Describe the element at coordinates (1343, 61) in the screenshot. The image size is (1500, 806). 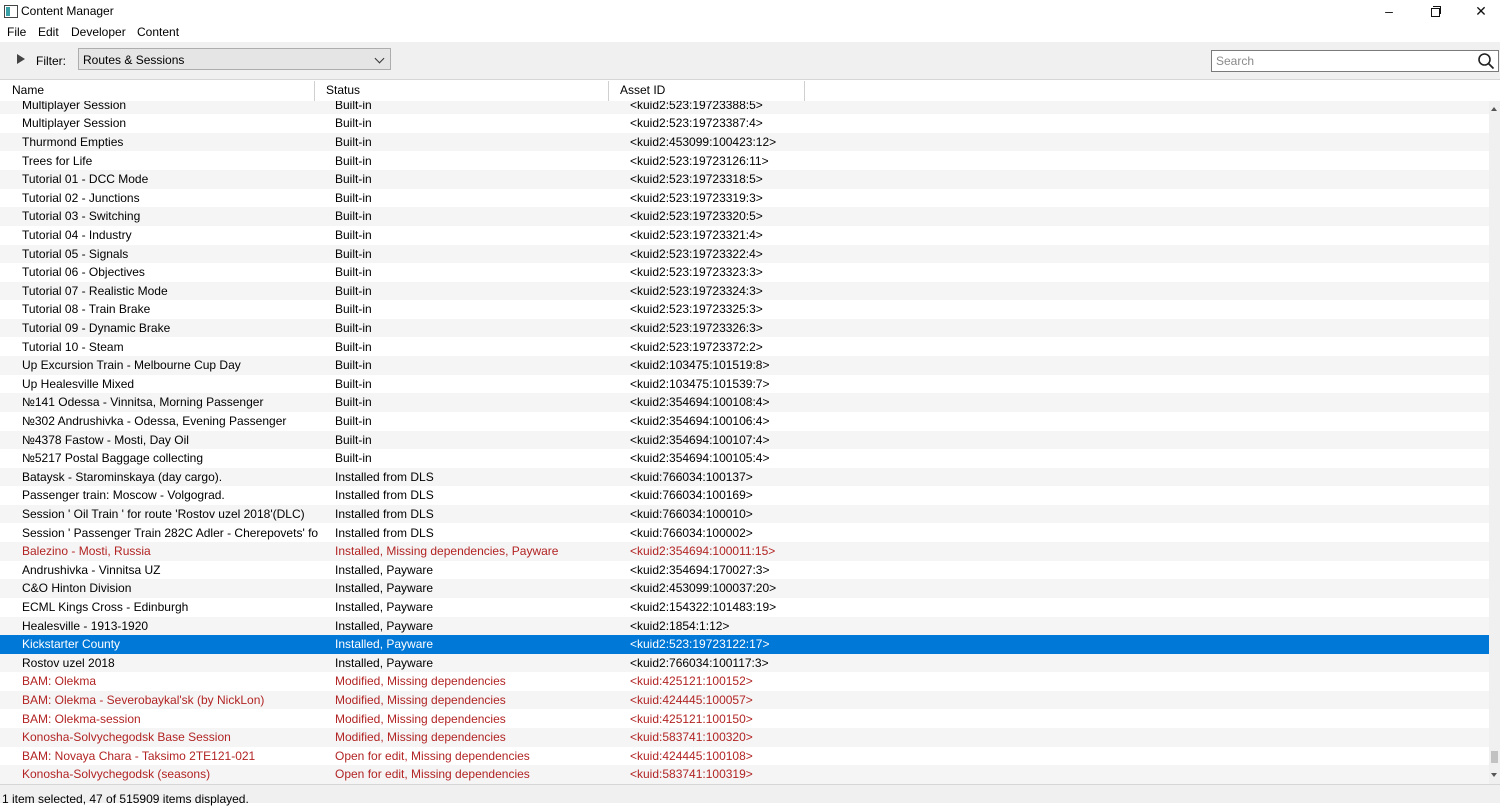
I see `search-input` at that location.